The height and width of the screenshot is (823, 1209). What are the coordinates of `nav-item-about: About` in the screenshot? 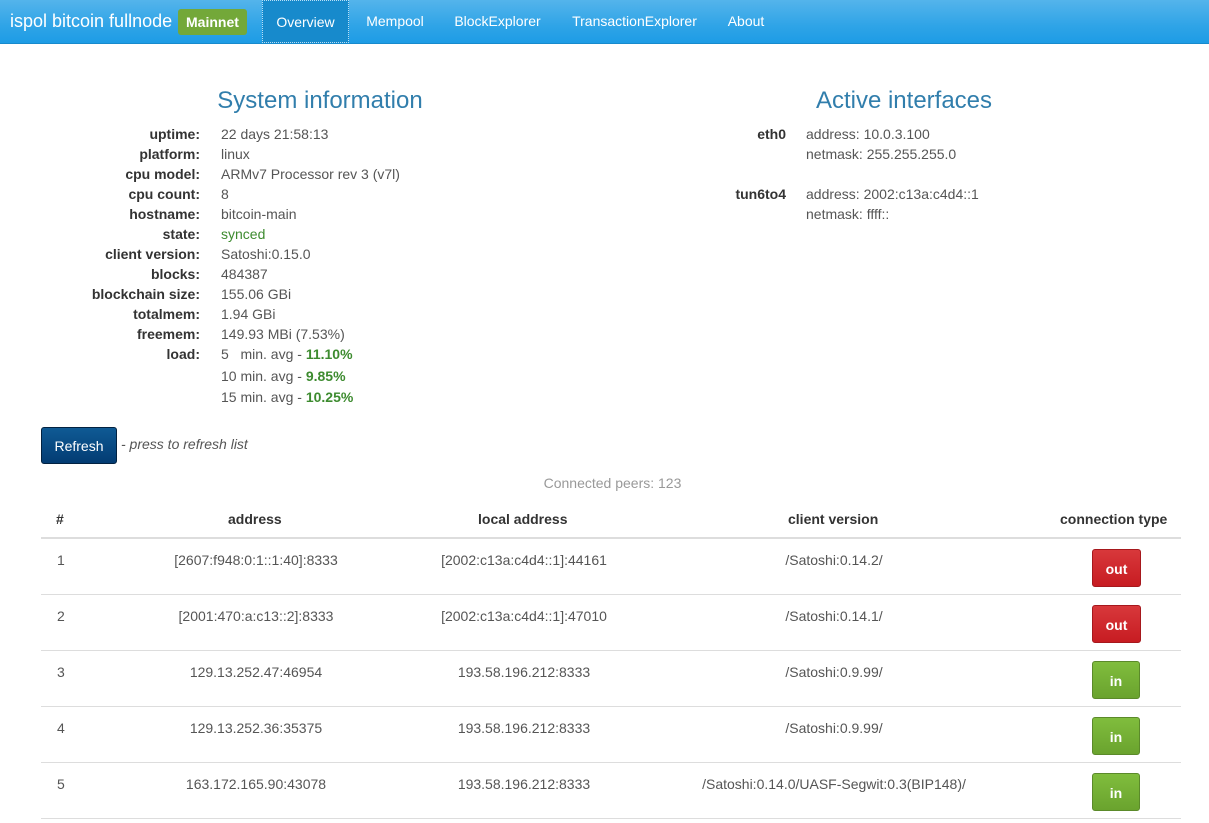 It's located at (746, 21).